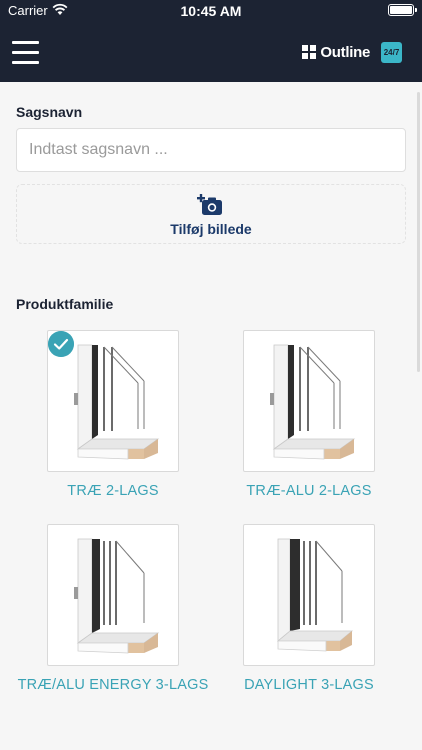  I want to click on product-name: TRÆ-ALU 2-LAGS, so click(309, 491).